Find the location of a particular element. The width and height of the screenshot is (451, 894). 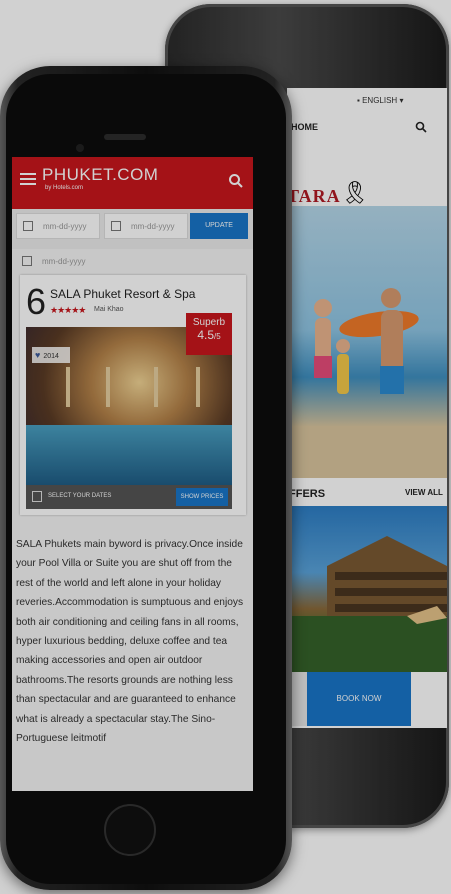

brand-logo: TARA is located at coordinates (314, 196).